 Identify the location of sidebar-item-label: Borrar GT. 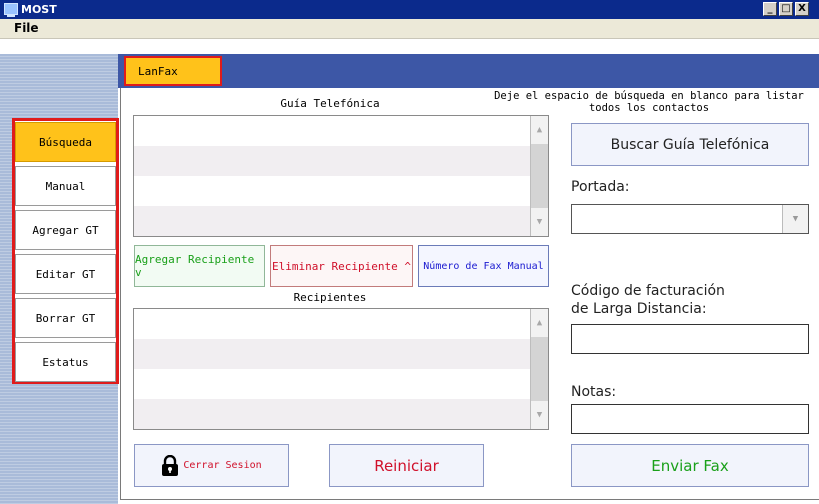
(65, 318).